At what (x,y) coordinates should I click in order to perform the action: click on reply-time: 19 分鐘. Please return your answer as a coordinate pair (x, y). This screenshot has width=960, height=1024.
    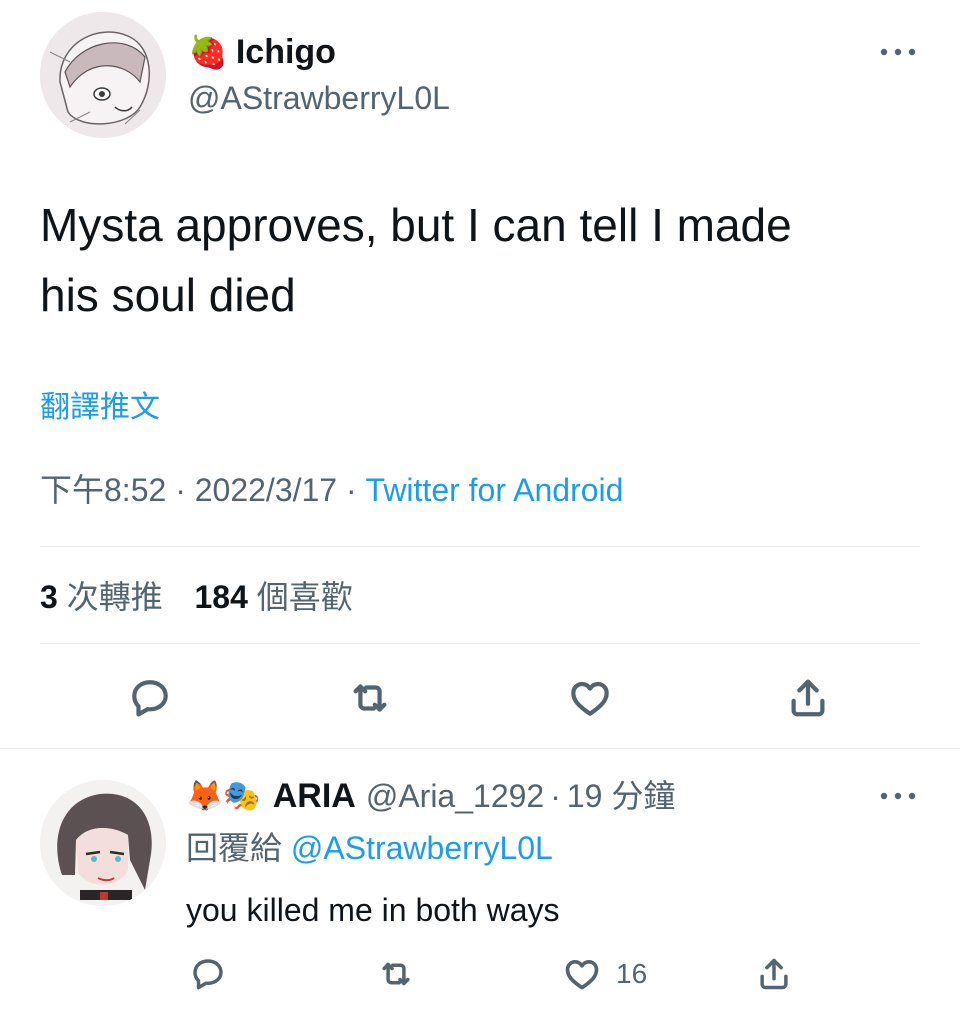
    Looking at the image, I should click on (621, 796).